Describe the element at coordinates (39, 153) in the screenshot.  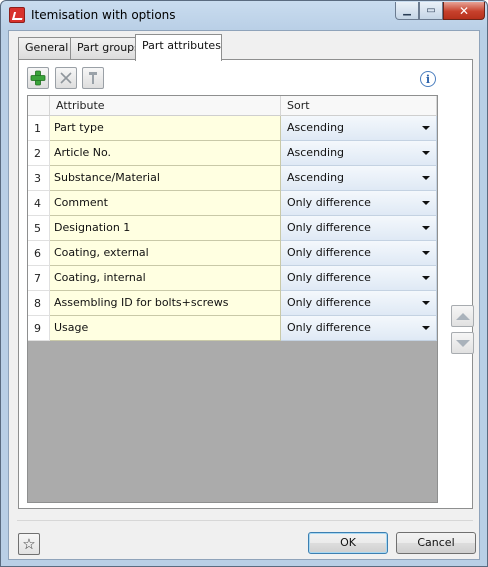
I see `row-number: 2` at that location.